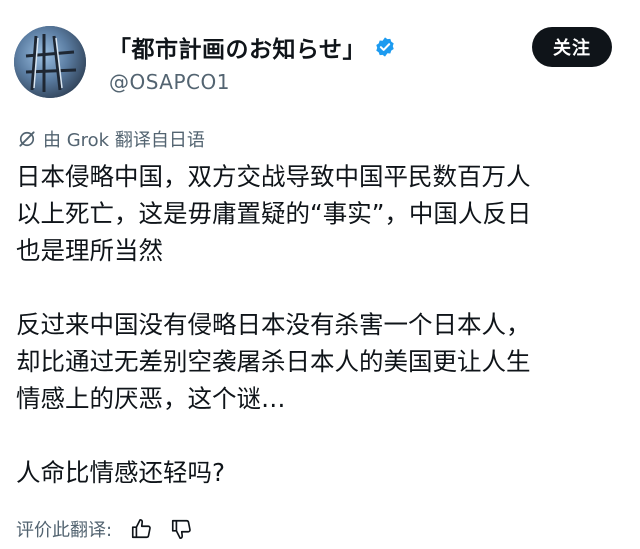  What do you see at coordinates (89, 250) in the screenshot?
I see `tweet-line: 也是理所当然` at bounding box center [89, 250].